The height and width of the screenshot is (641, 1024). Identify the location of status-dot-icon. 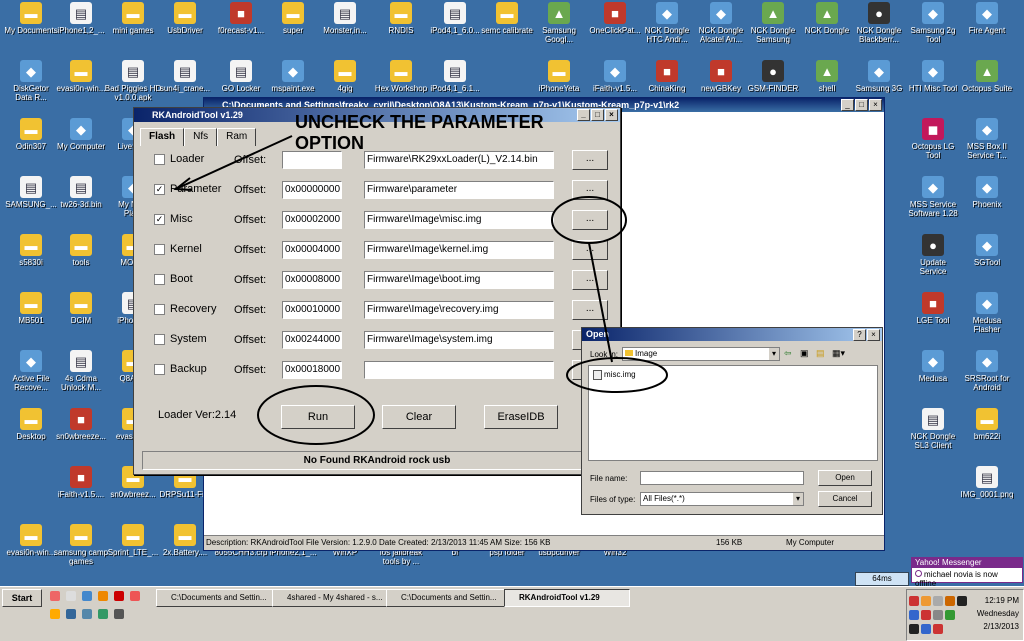
(918, 573).